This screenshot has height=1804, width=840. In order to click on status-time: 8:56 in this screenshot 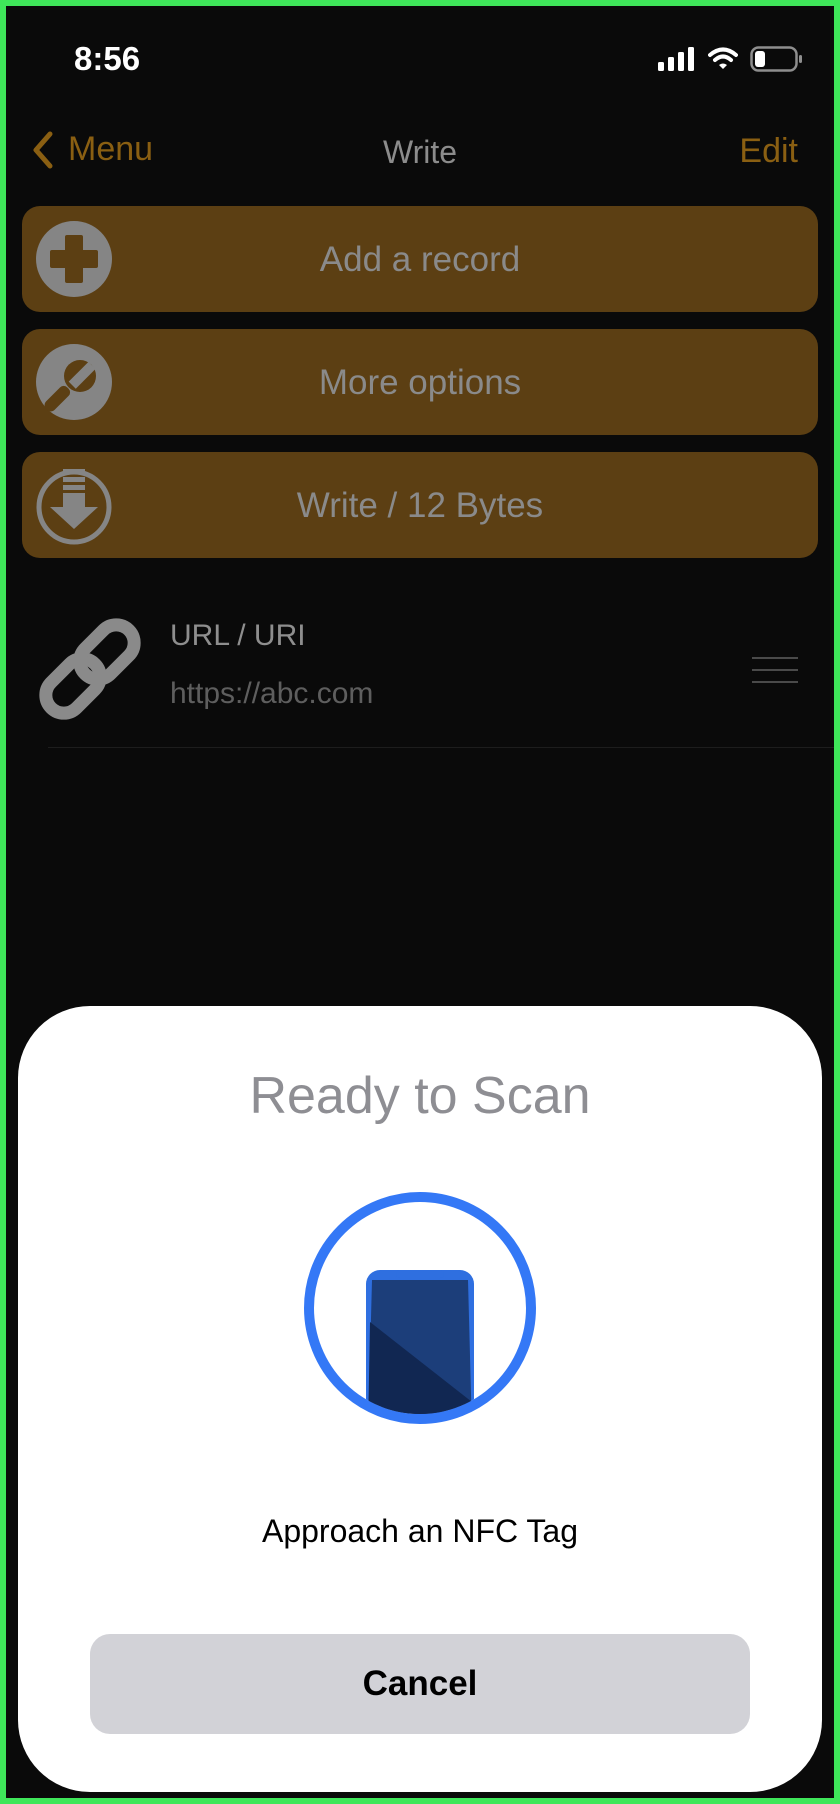, I will do `click(107, 58)`.